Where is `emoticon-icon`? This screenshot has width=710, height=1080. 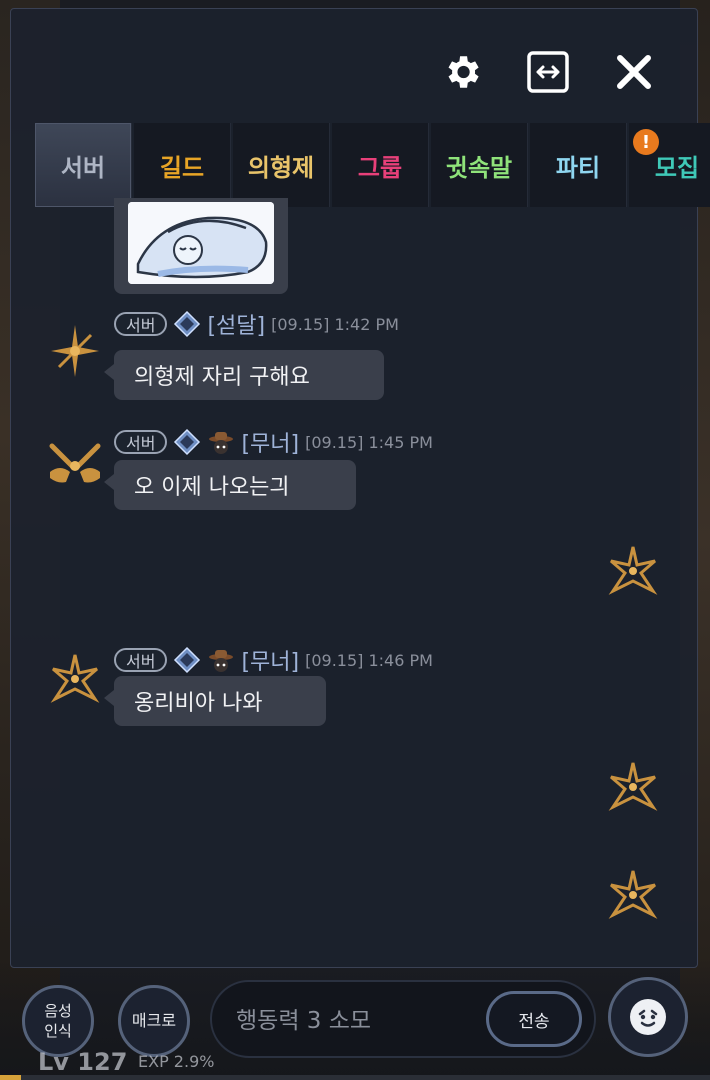 emoticon-icon is located at coordinates (648, 1017).